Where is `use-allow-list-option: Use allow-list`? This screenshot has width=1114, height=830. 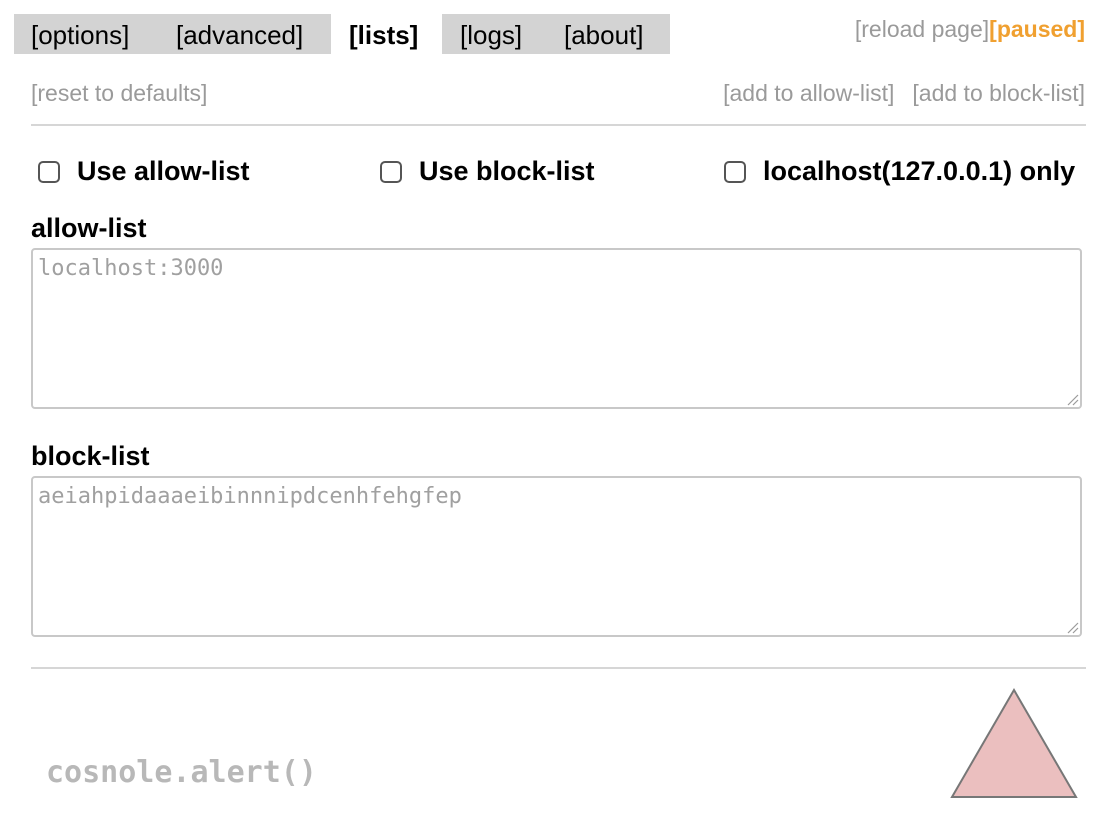
use-allow-list-option: Use allow-list is located at coordinates (144, 171).